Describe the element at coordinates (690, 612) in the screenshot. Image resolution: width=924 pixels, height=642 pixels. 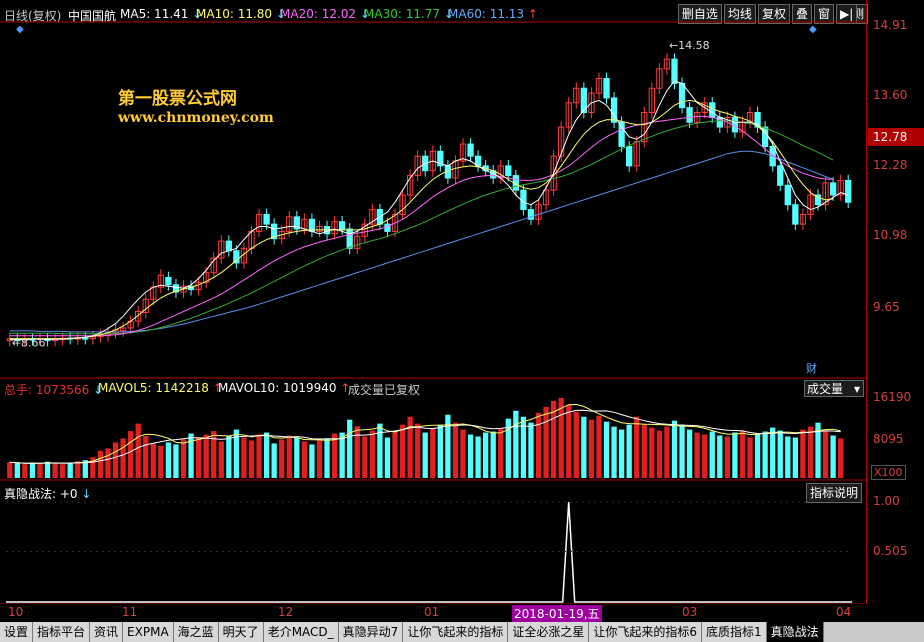
I see `x-tick-label: 03` at that location.